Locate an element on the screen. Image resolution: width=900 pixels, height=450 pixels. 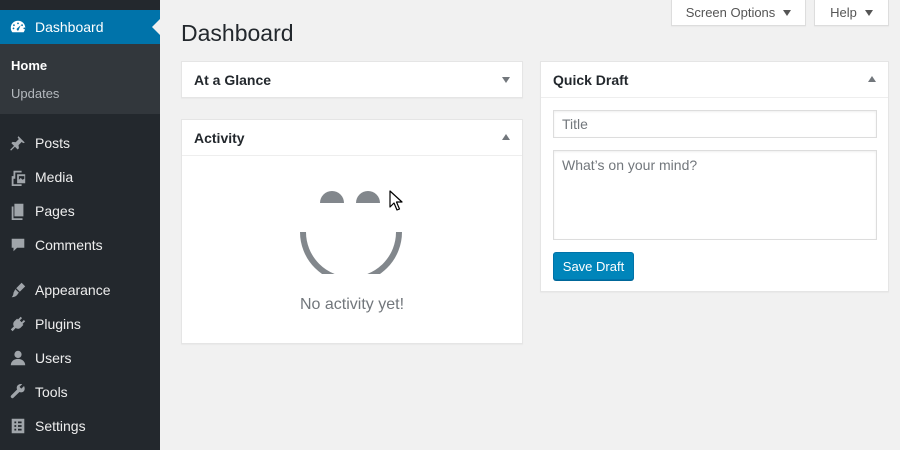
media-icon is located at coordinates (18, 177).